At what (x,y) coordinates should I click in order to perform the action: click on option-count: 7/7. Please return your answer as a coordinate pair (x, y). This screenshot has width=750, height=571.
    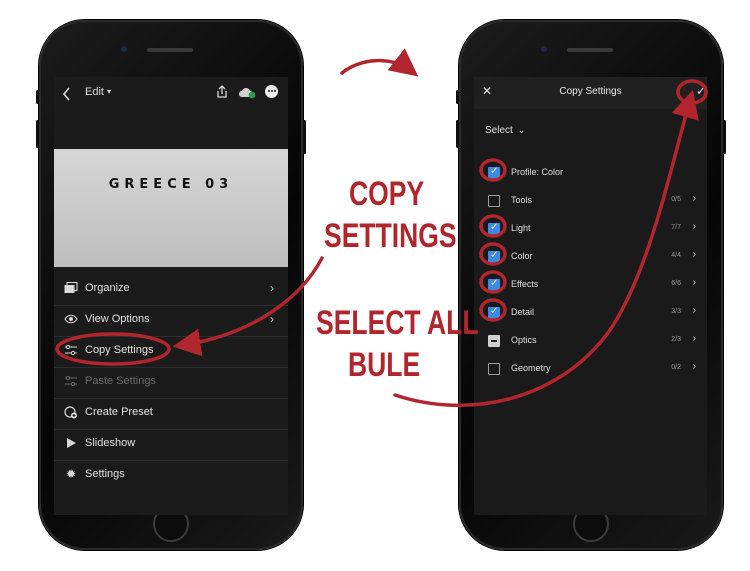
    Looking at the image, I should click on (676, 227).